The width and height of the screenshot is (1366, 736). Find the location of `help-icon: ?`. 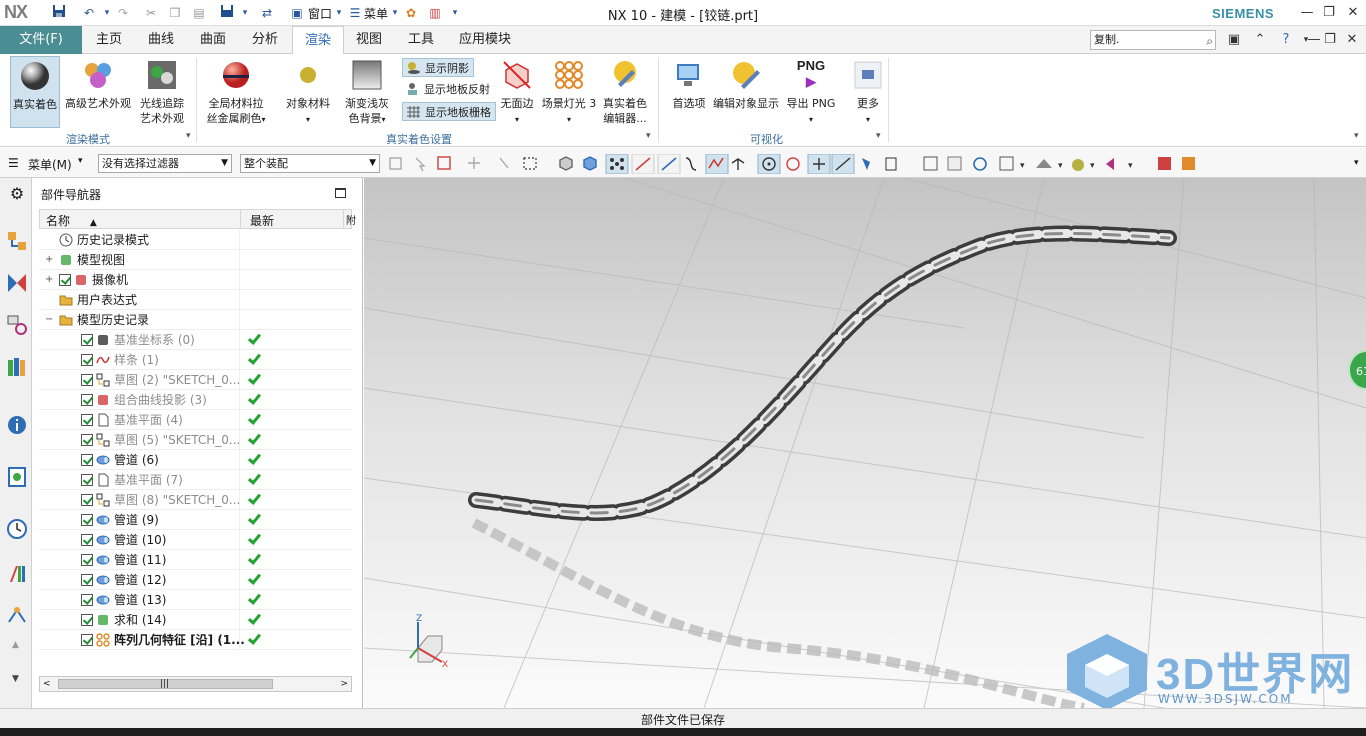

help-icon: ? is located at coordinates (1286, 40).